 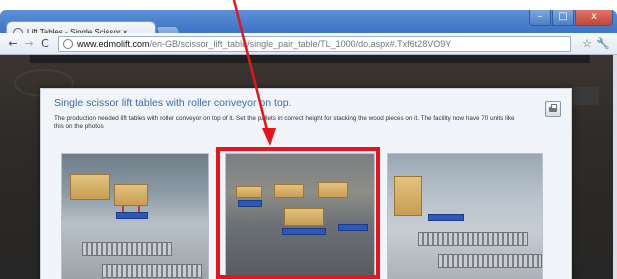 I want to click on globe-icon, so click(x=68, y=43).